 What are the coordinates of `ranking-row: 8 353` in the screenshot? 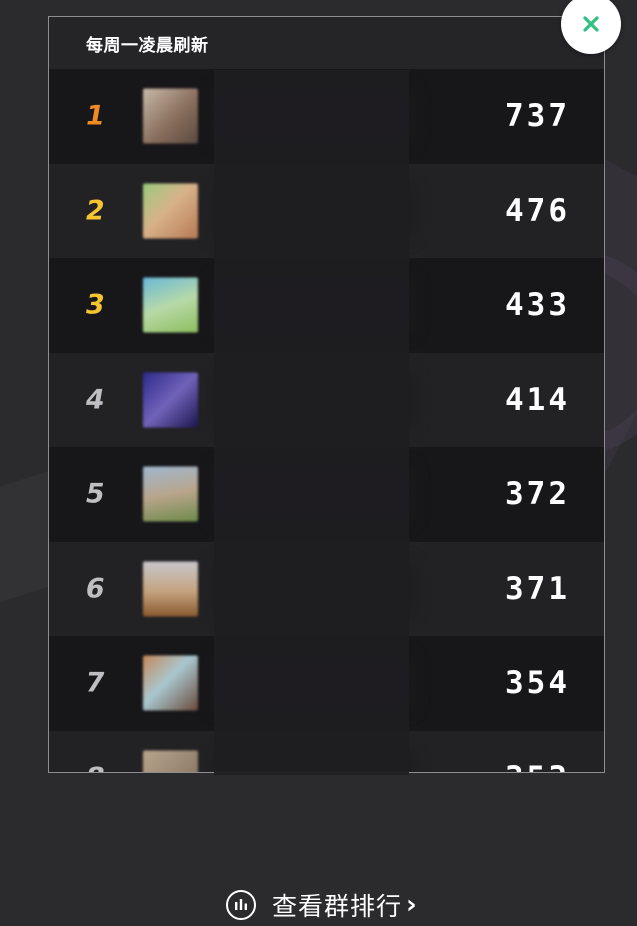 It's located at (326, 751).